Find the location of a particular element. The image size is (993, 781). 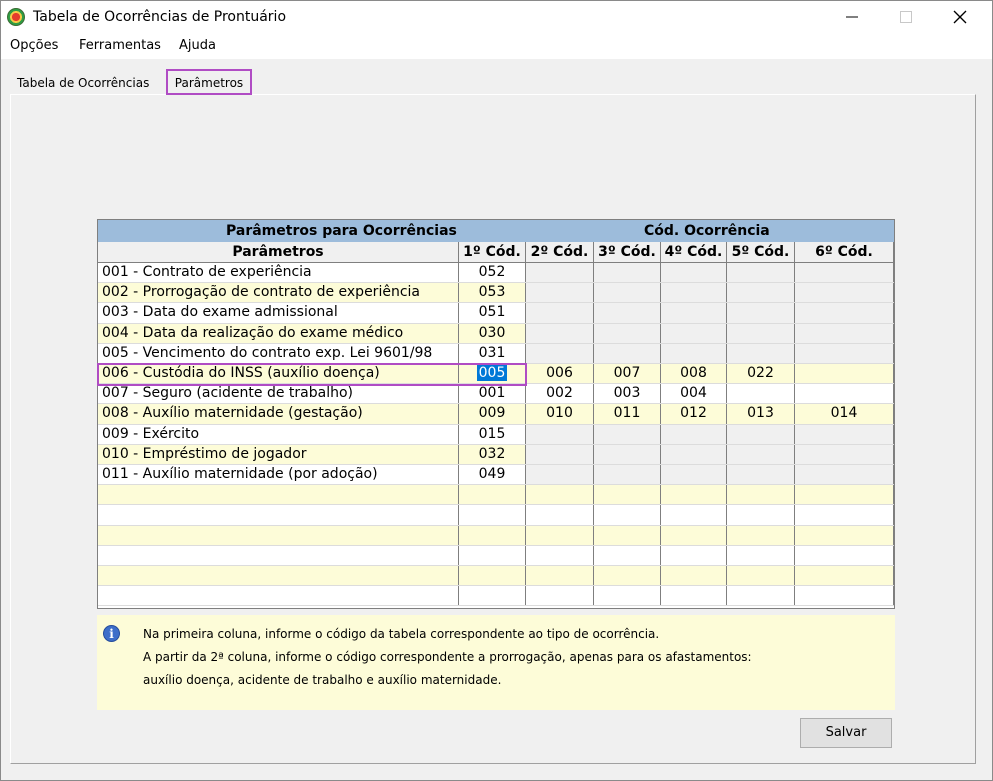

code-cell: 003 is located at coordinates (627, 394).